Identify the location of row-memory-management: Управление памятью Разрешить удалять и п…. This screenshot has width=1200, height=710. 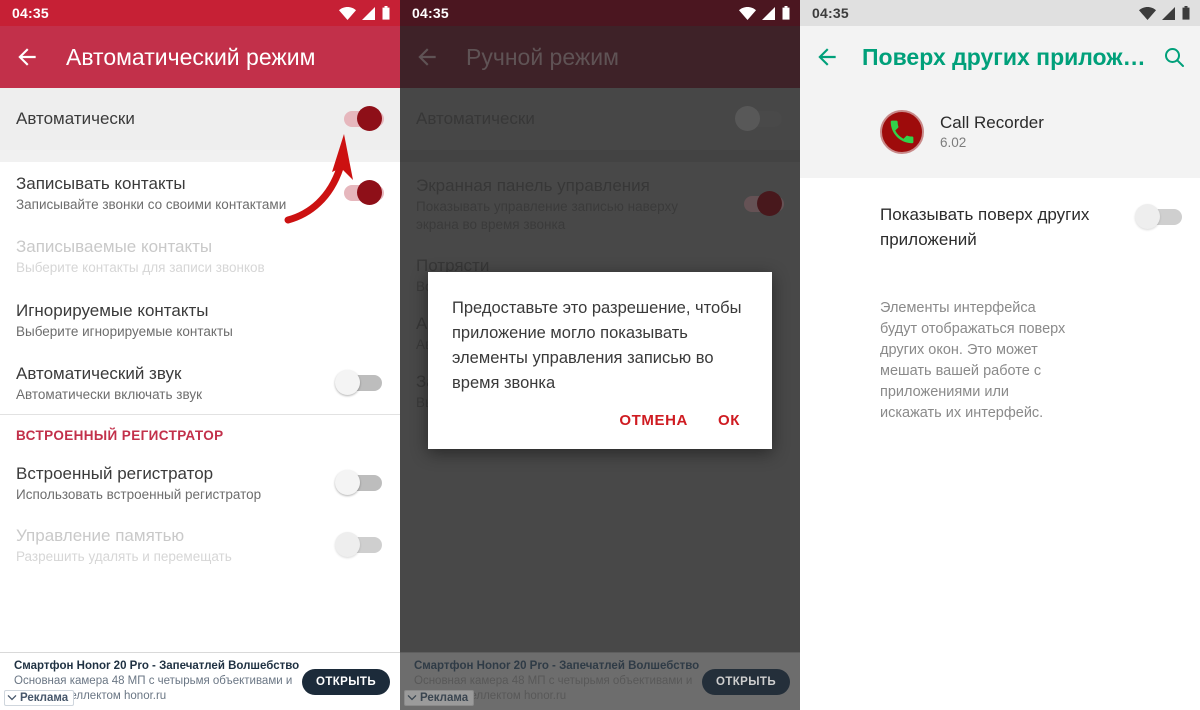
(200, 545).